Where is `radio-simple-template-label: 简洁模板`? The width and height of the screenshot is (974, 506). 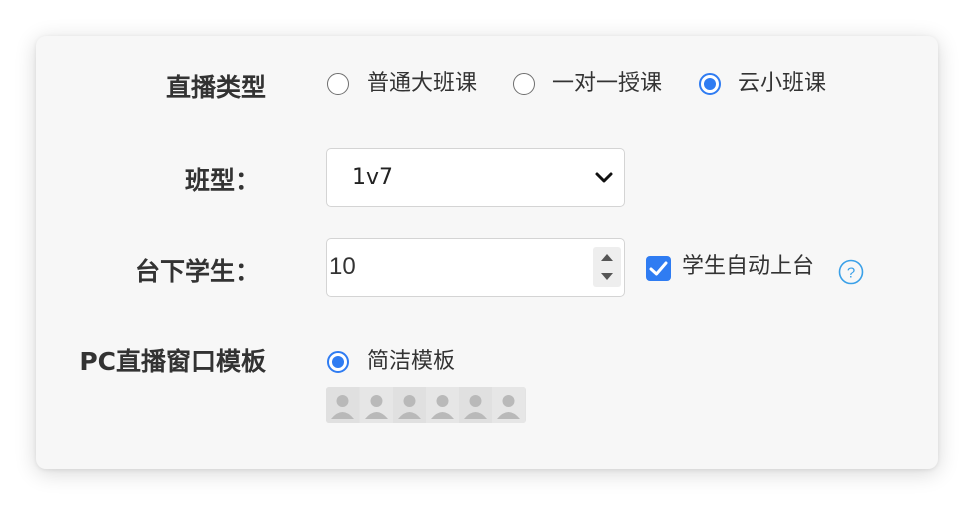 radio-simple-template-label: 简洁模板 is located at coordinates (411, 362).